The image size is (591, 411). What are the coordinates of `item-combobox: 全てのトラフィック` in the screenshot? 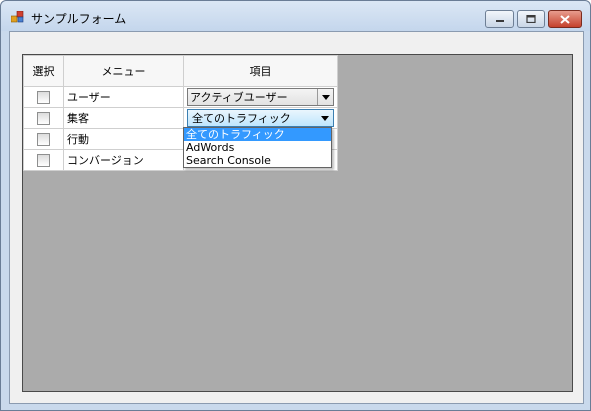 It's located at (260, 118).